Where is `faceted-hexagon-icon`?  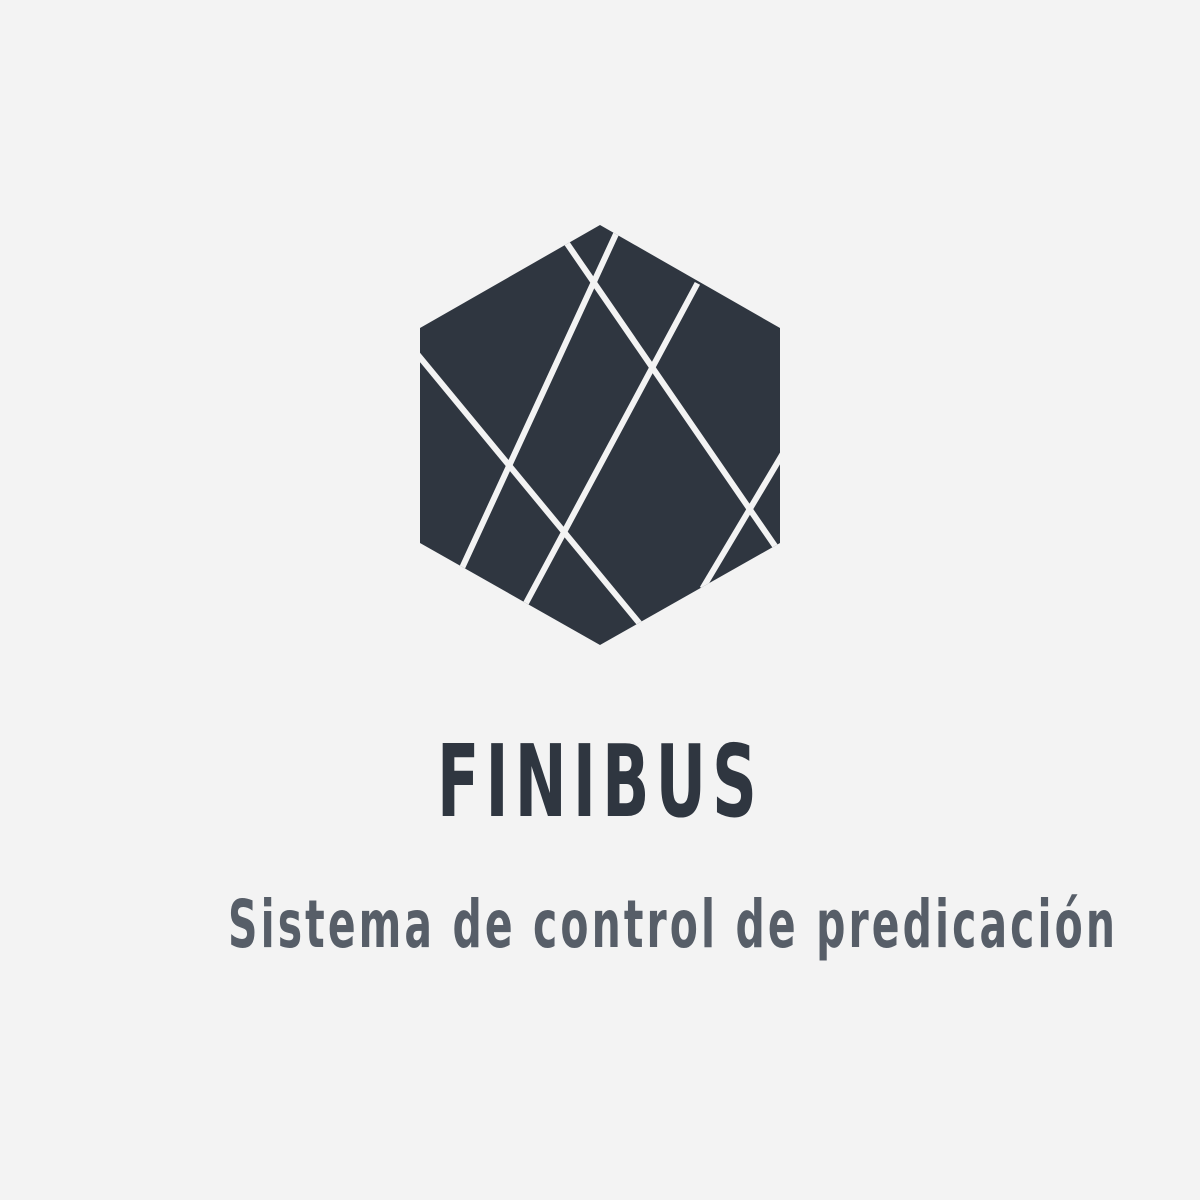 faceted-hexagon-icon is located at coordinates (600, 435).